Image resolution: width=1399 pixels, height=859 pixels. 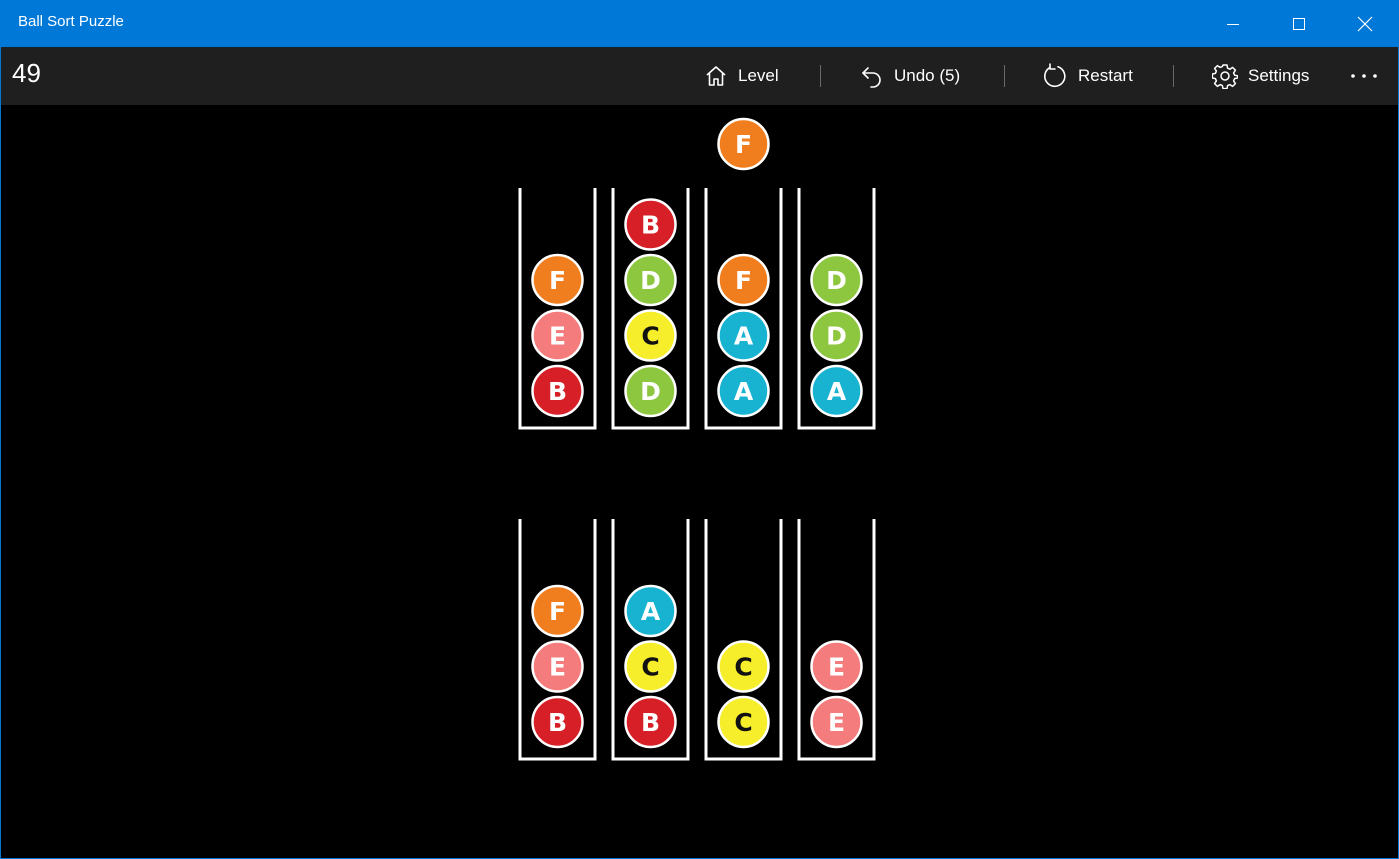 What do you see at coordinates (26, 73) in the screenshot?
I see `score-counter: 49` at bounding box center [26, 73].